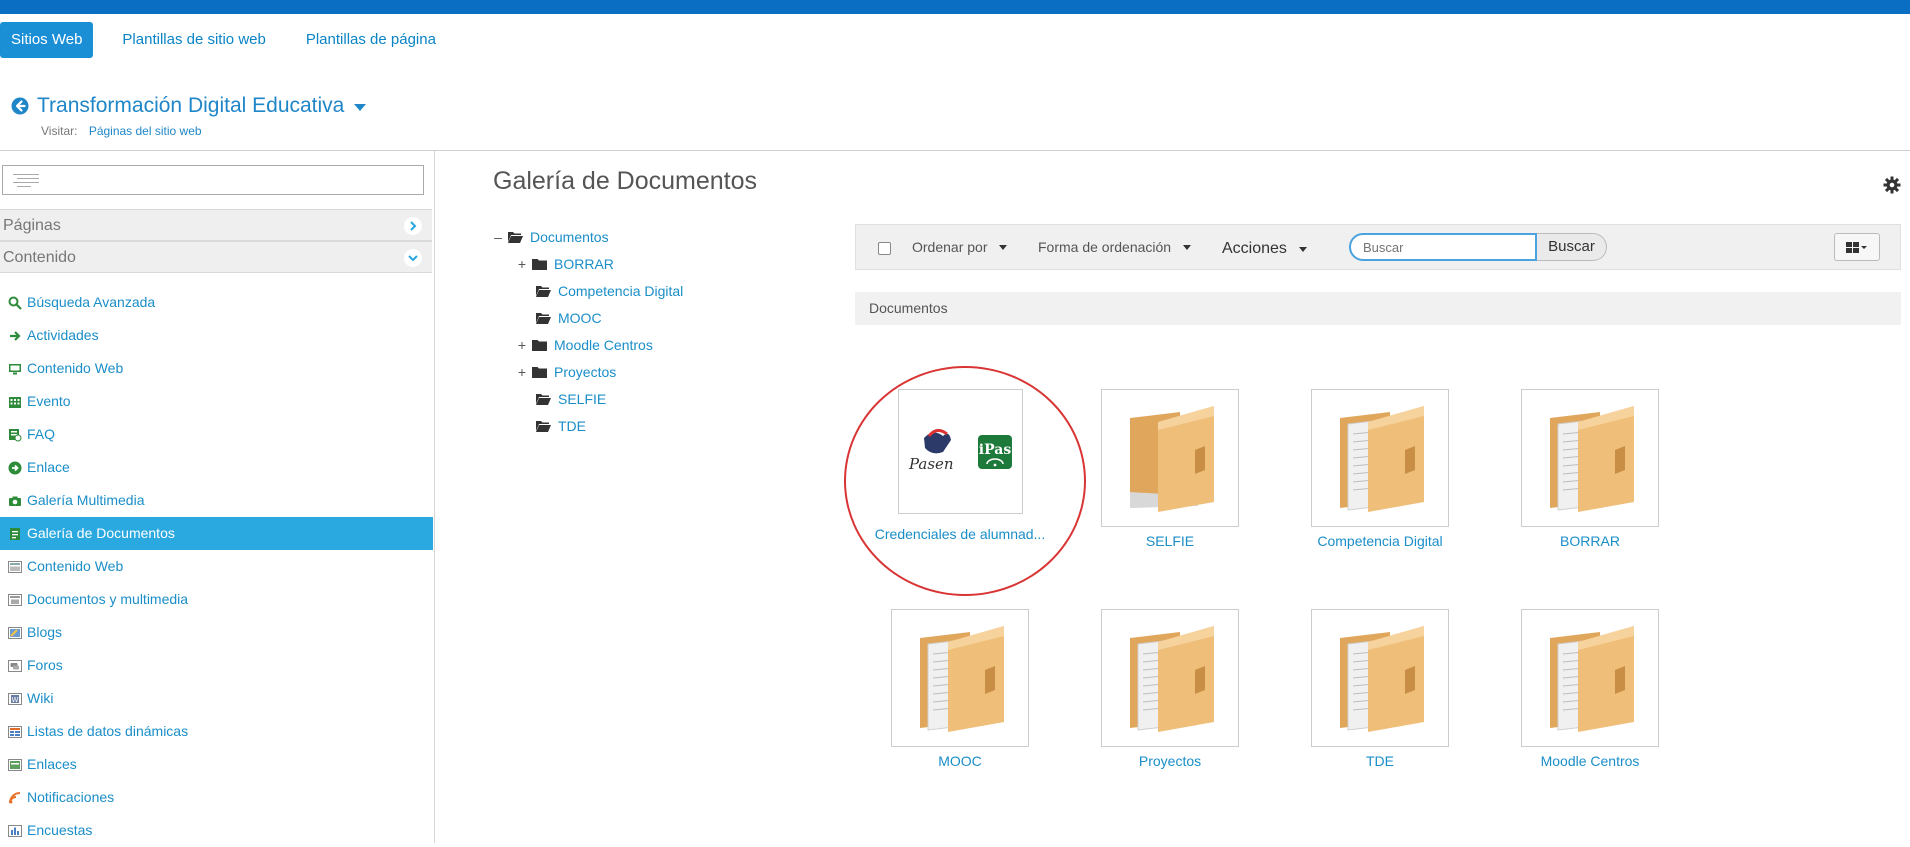 The height and width of the screenshot is (847, 1910). Describe the element at coordinates (216, 599) in the screenshot. I see `menu-item-documentos-multimedia: Documentos y multimedia` at that location.